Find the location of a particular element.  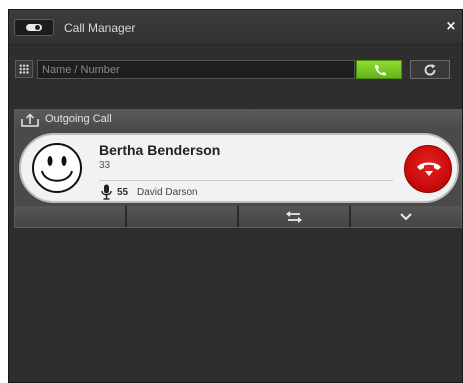

microphone-icon is located at coordinates (106, 192).